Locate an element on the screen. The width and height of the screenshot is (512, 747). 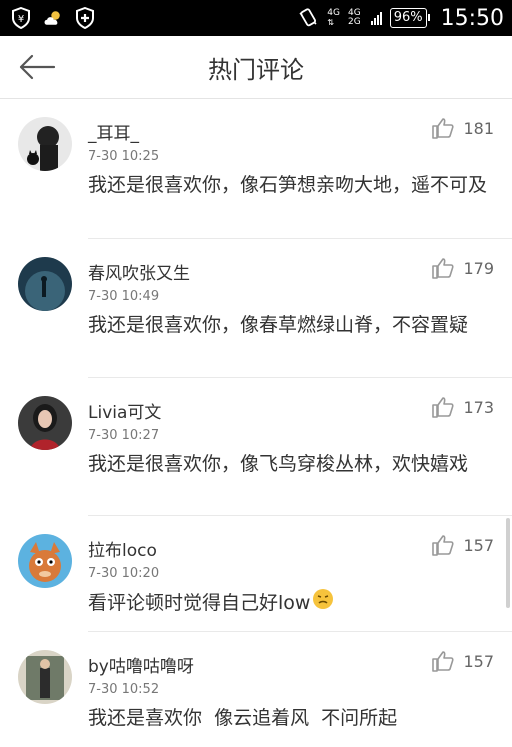
like-count: 179 is located at coordinates (478, 268).